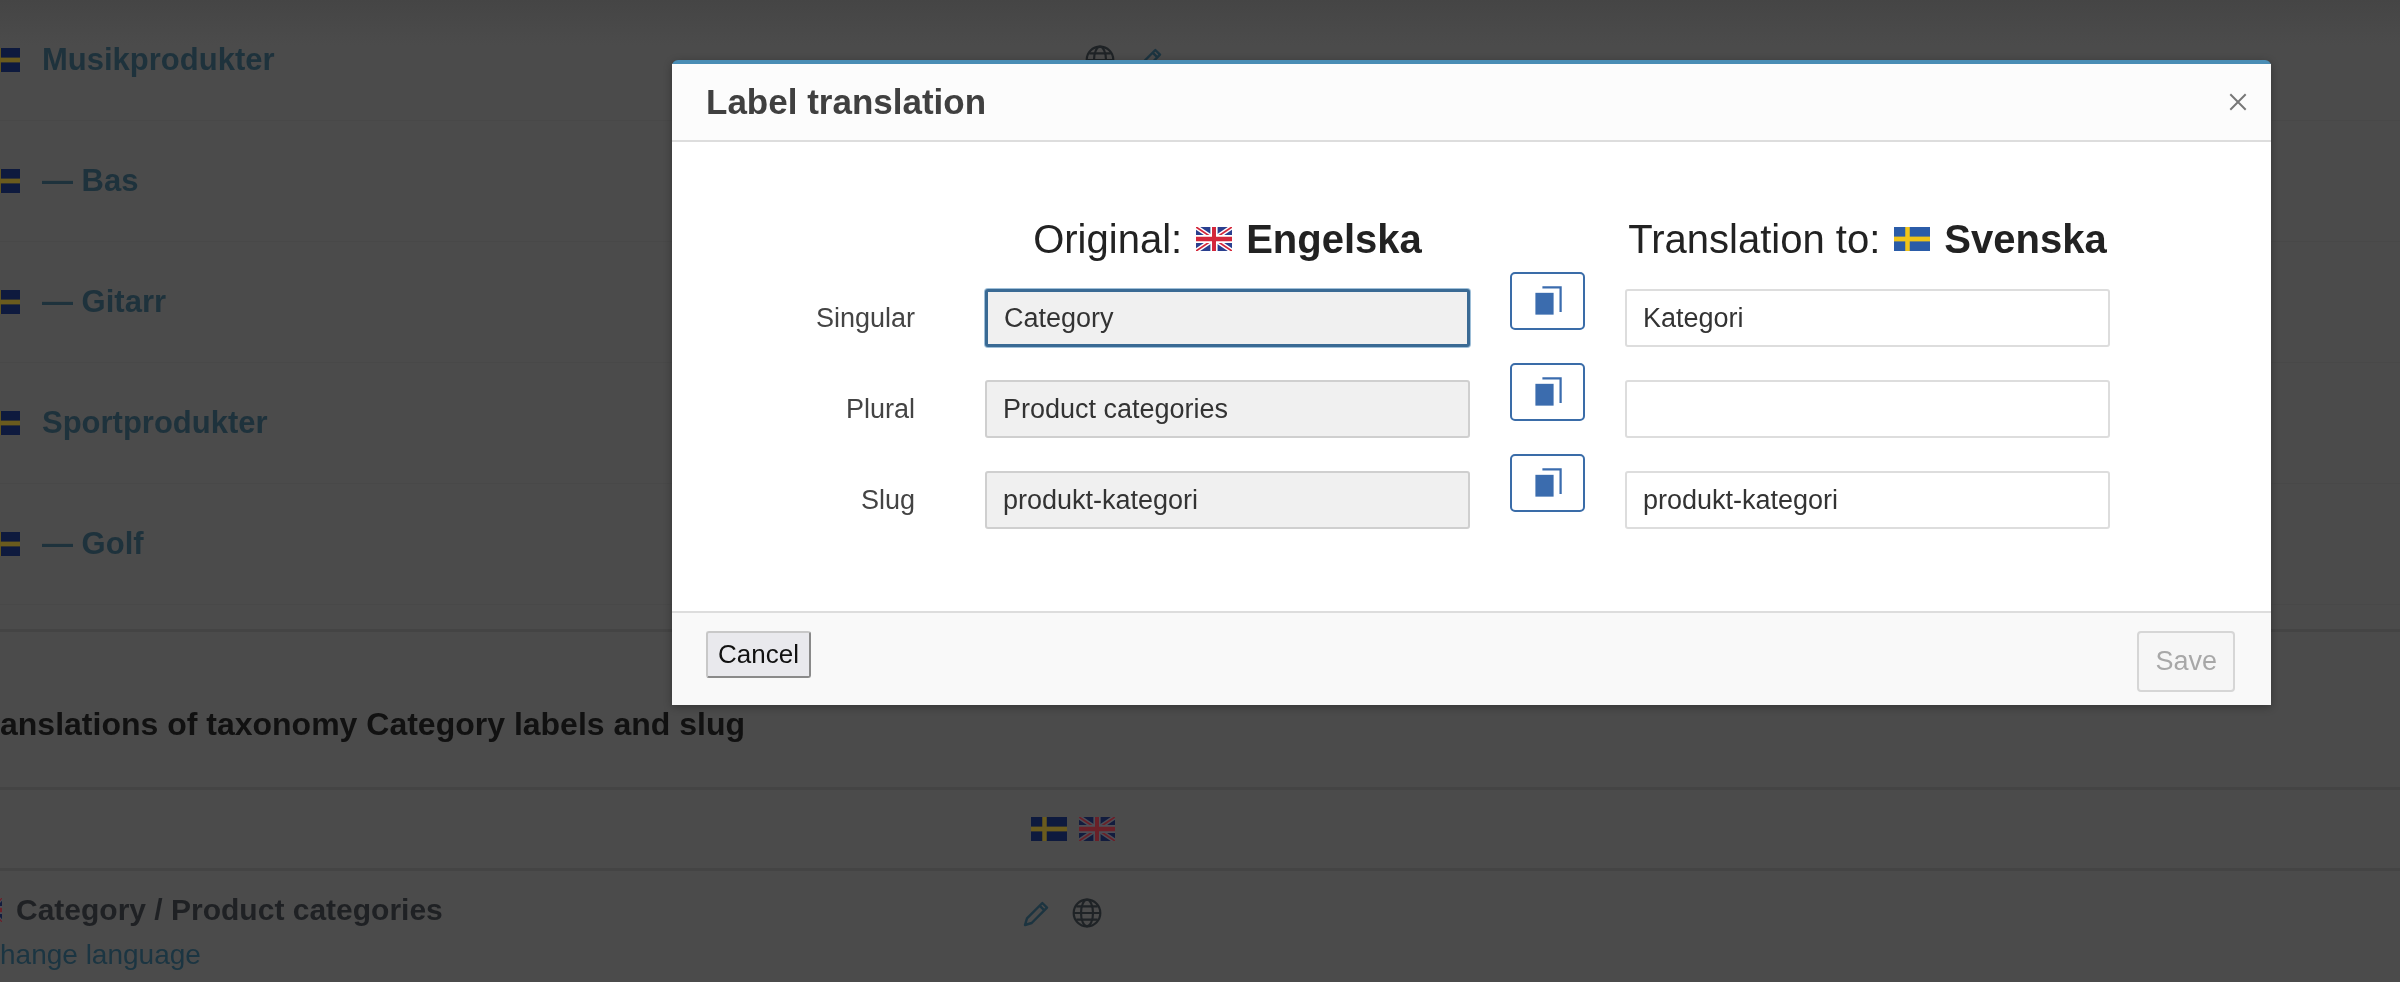  I want to click on language-name: Engelska, so click(1334, 239).